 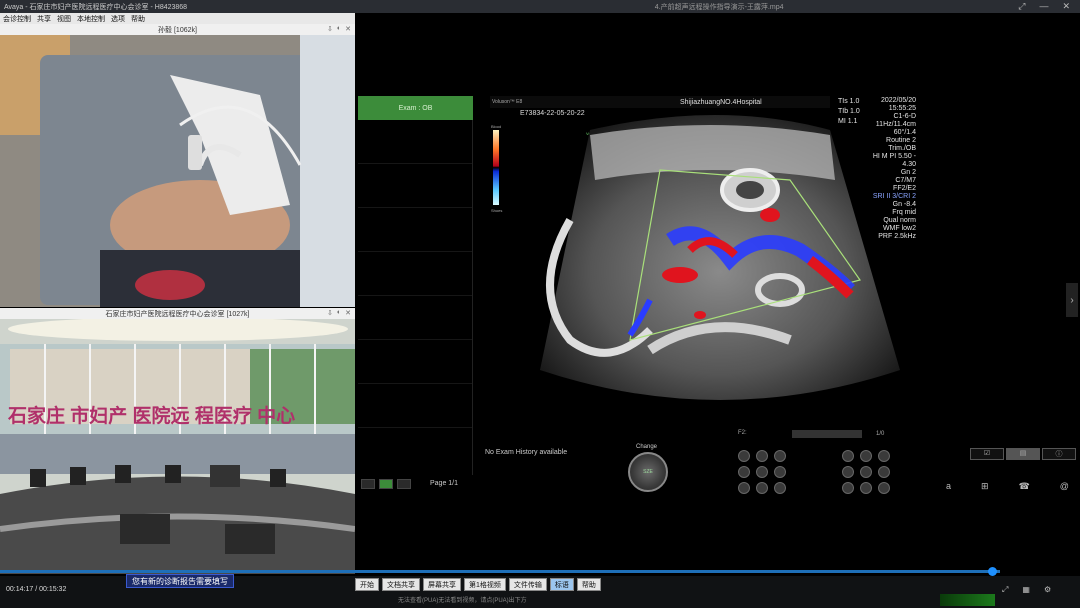 I want to click on exam-scene-image, so click(x=177, y=171).